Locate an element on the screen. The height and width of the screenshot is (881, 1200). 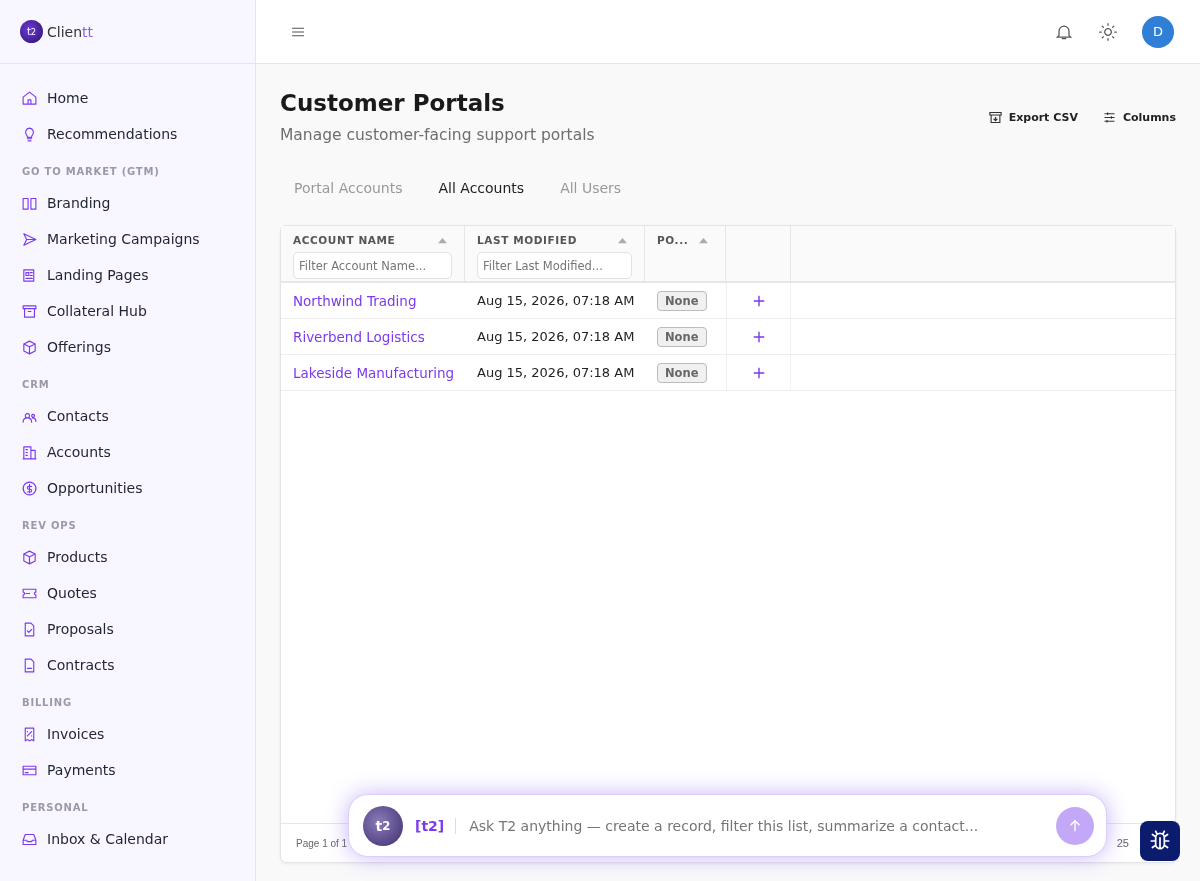
page-title: Customer Portals is located at coordinates (393, 103).